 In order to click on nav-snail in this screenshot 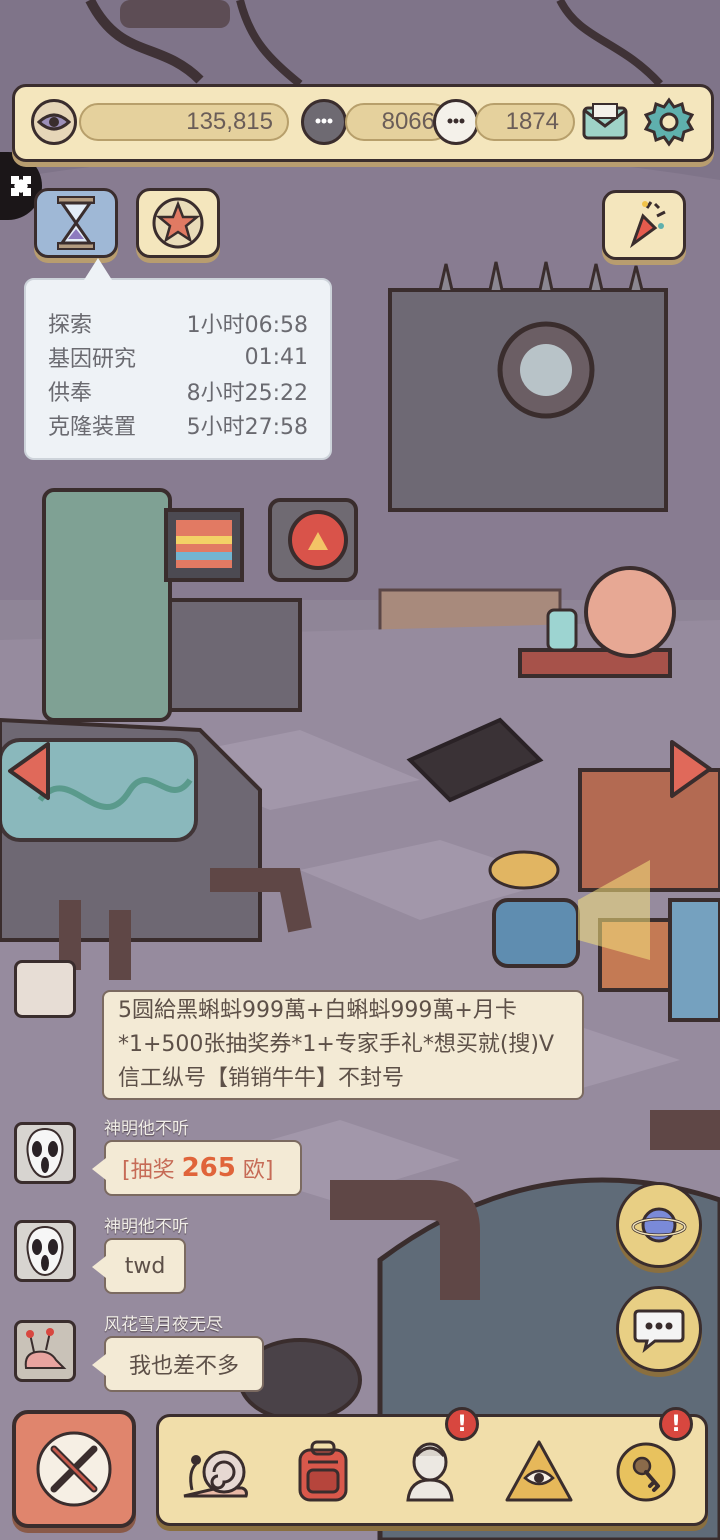, I will do `click(215, 1471)`.